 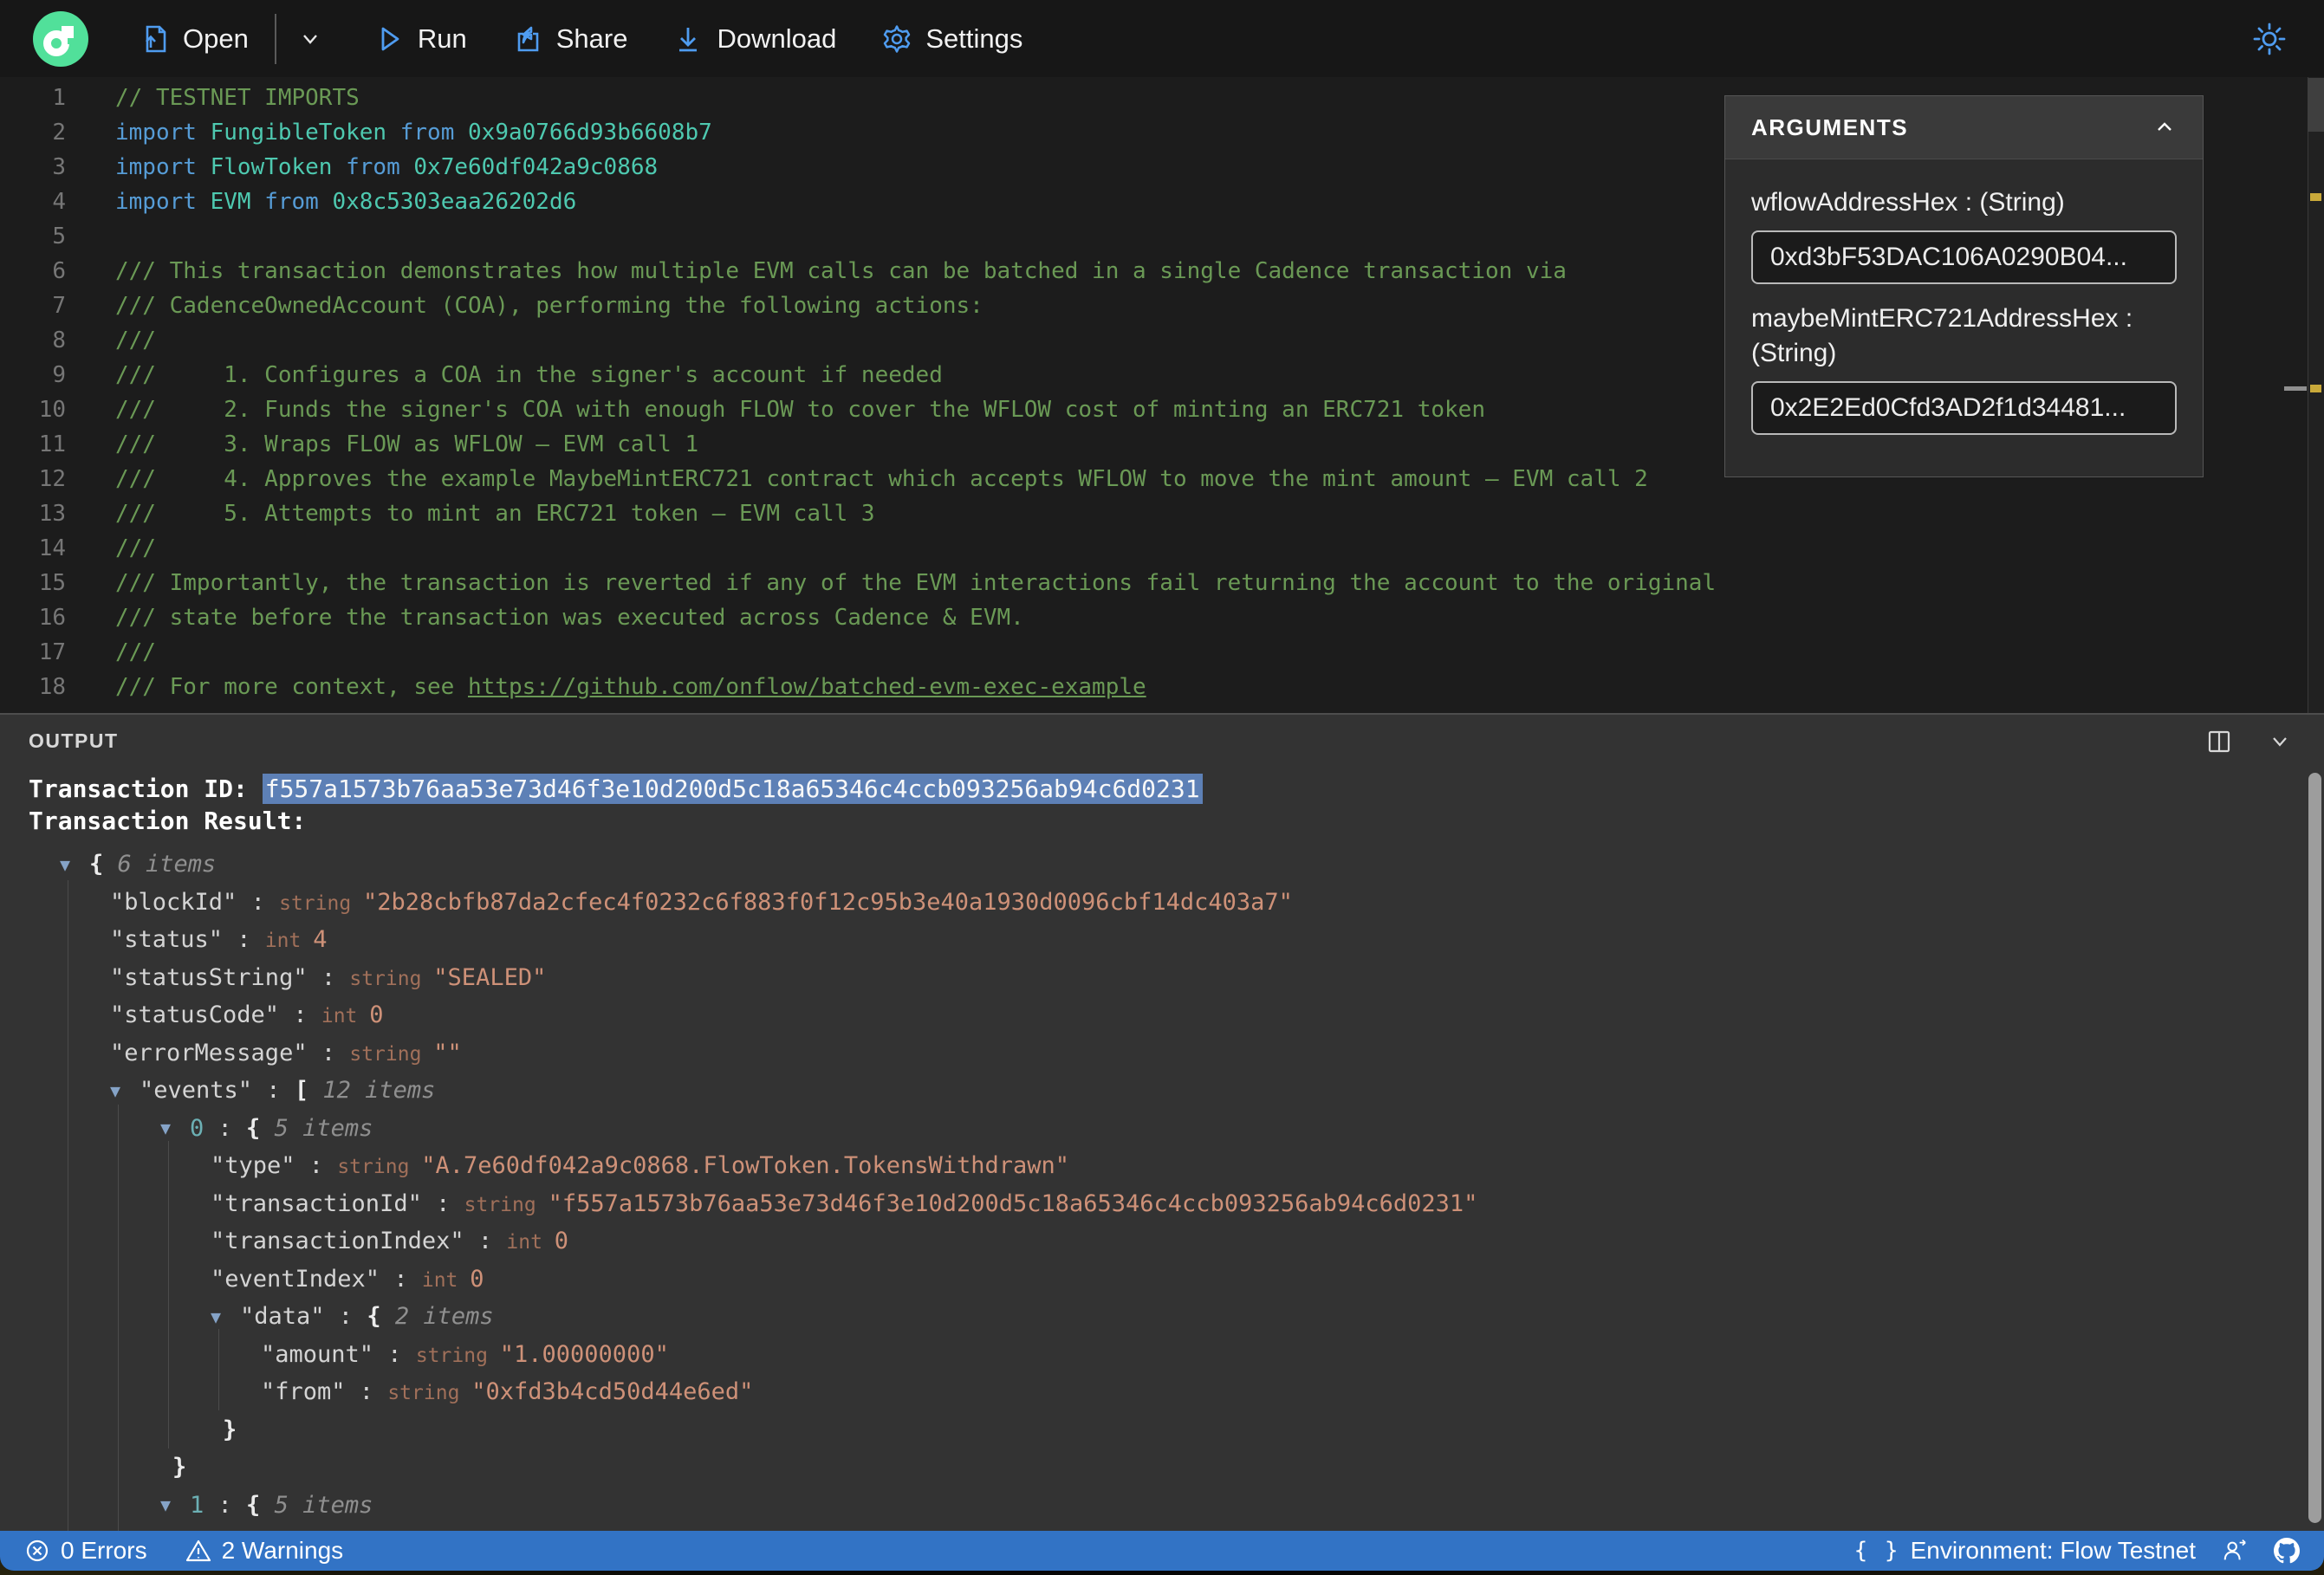 I want to click on download-label: Download, so click(x=777, y=39).